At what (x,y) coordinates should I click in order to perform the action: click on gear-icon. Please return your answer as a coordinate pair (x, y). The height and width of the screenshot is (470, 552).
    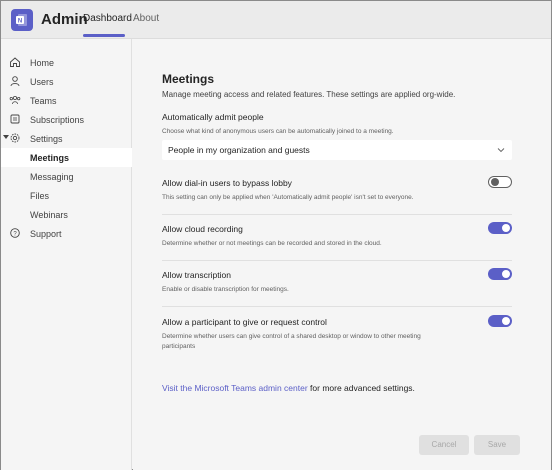
    Looking at the image, I should click on (15, 138).